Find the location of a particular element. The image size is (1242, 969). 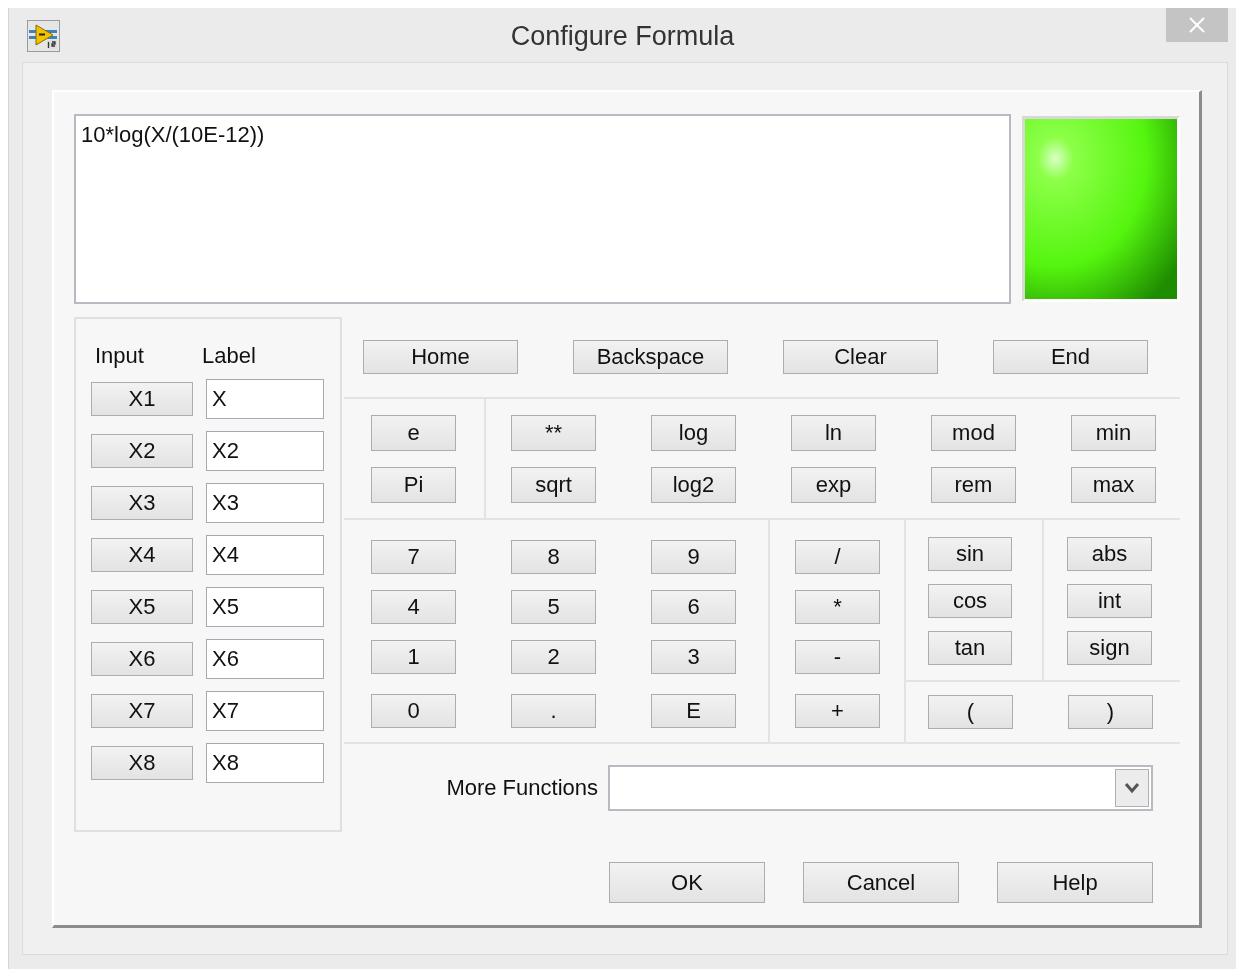

column-header: Label is located at coordinates (229, 356).